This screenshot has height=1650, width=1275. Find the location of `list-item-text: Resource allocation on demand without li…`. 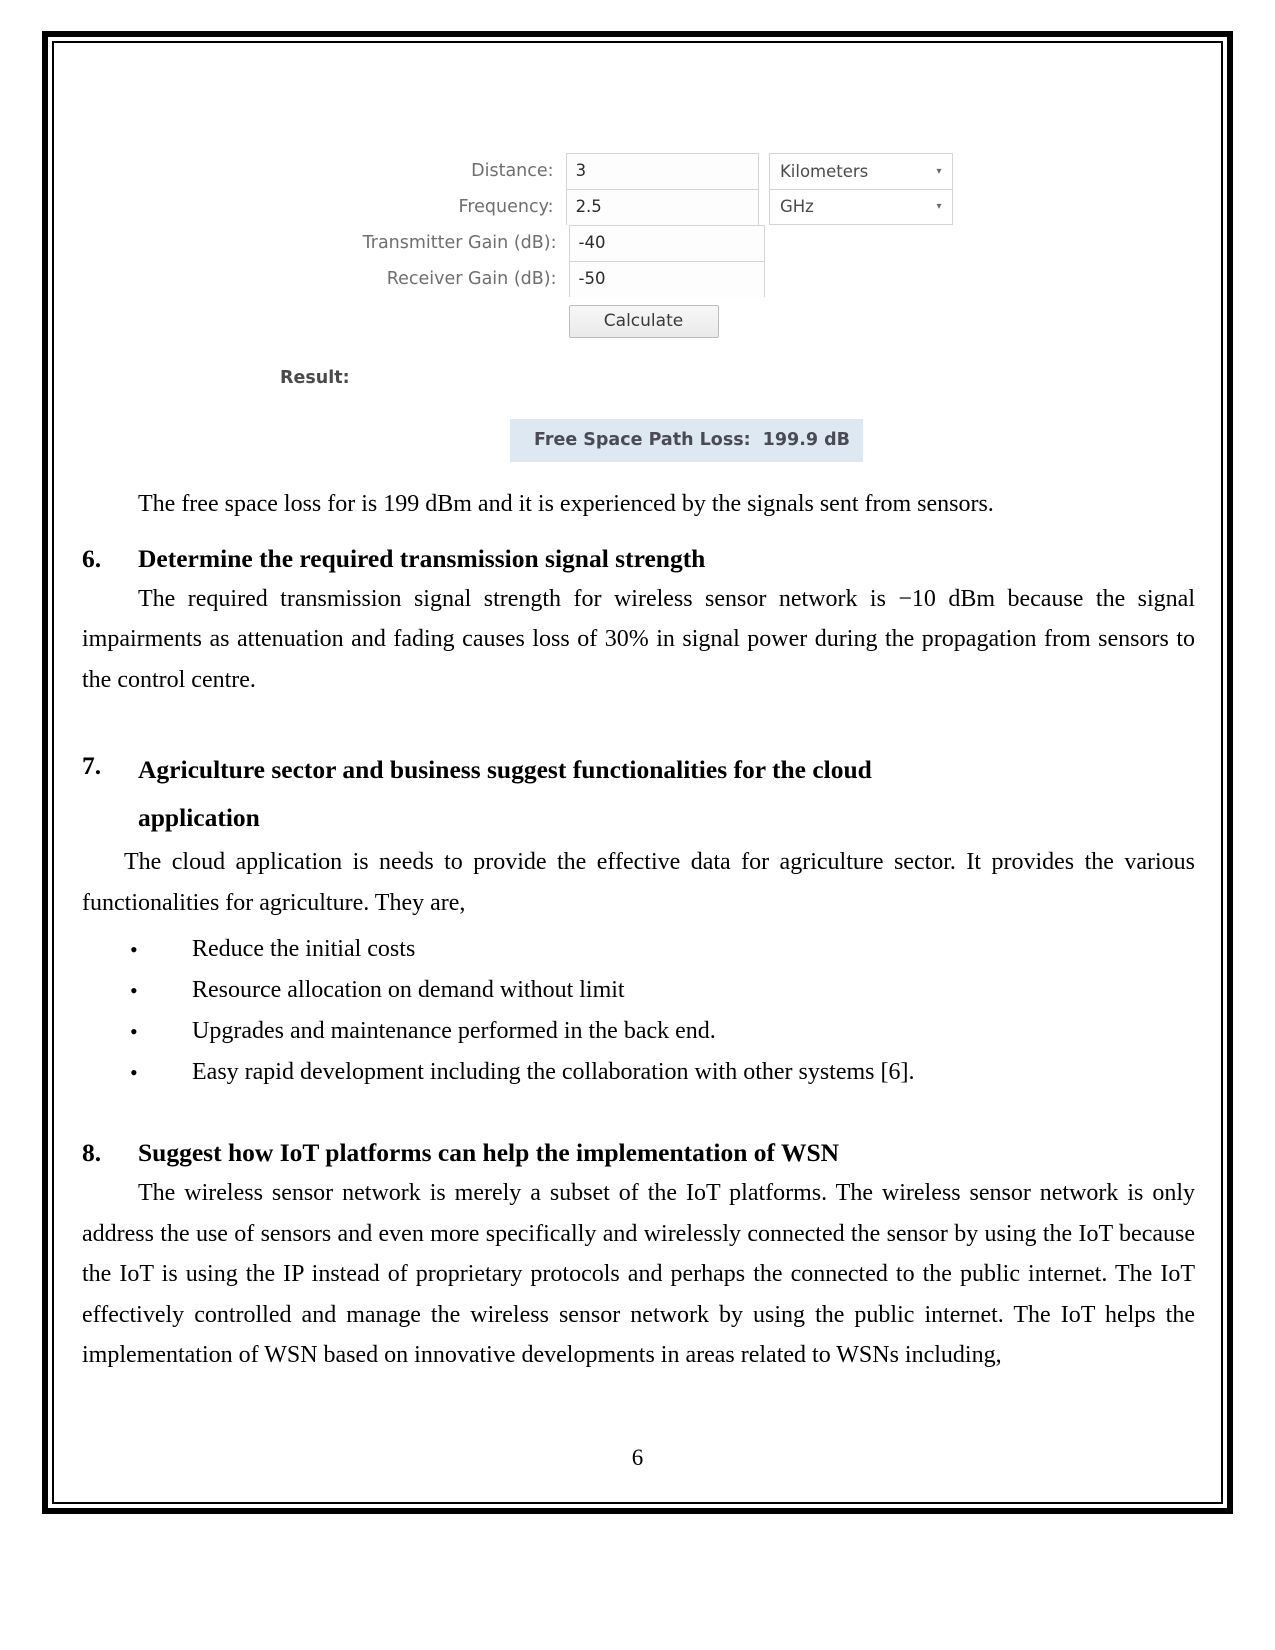

list-item-text: Resource allocation on demand without li… is located at coordinates (408, 990).